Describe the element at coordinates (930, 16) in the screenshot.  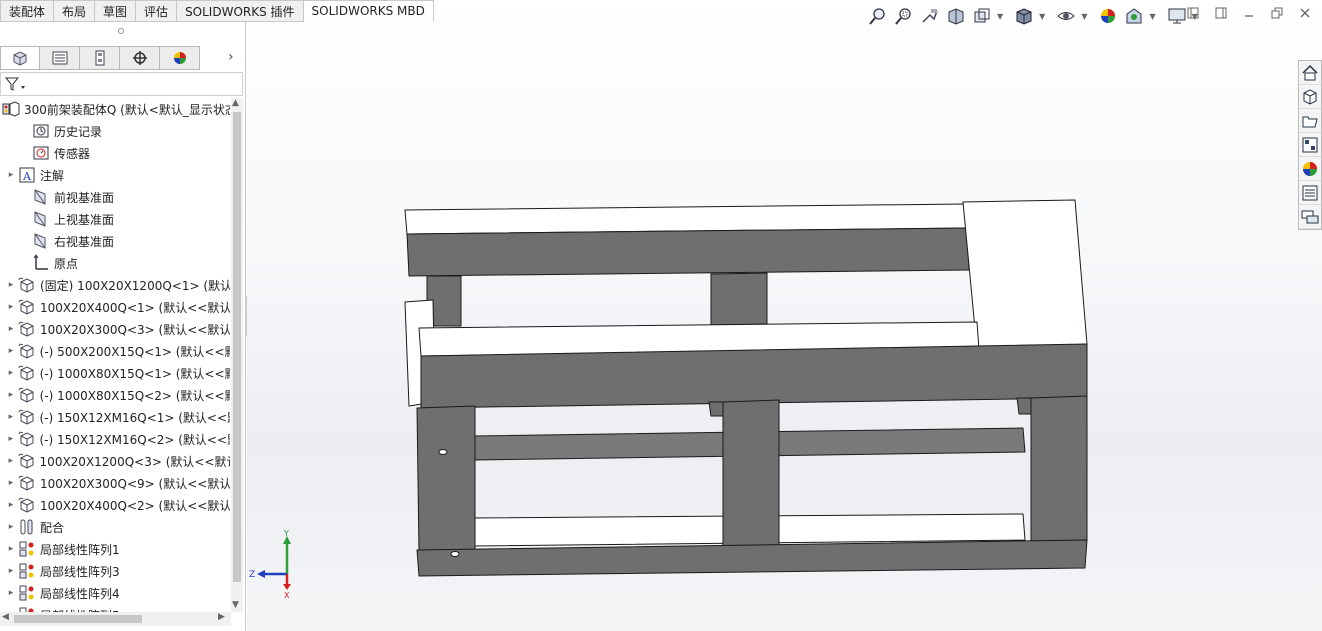
I see `previous-view-button` at that location.